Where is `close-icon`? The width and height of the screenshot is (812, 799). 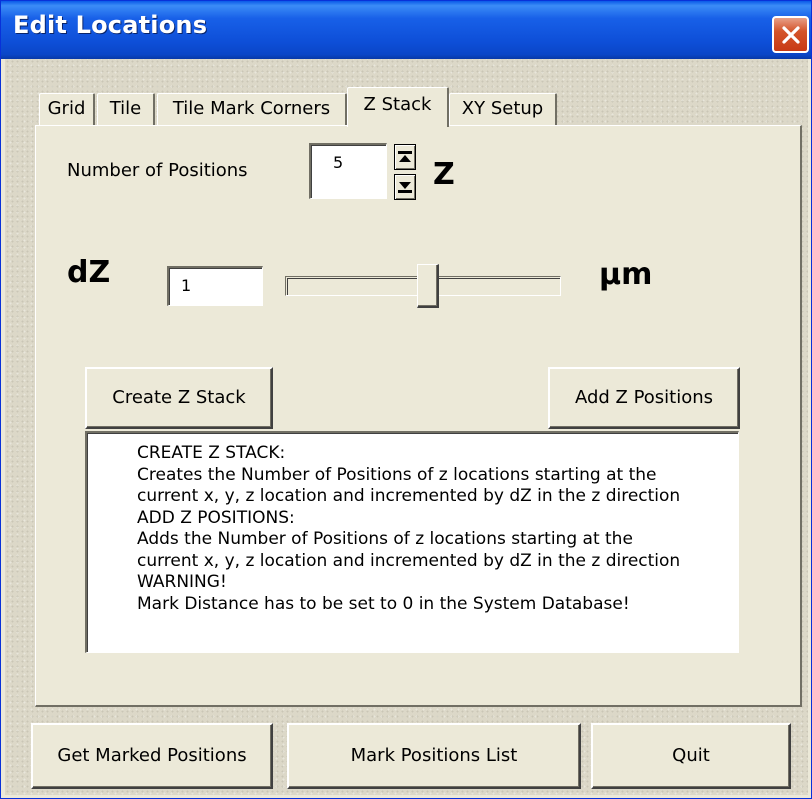 close-icon is located at coordinates (791, 35).